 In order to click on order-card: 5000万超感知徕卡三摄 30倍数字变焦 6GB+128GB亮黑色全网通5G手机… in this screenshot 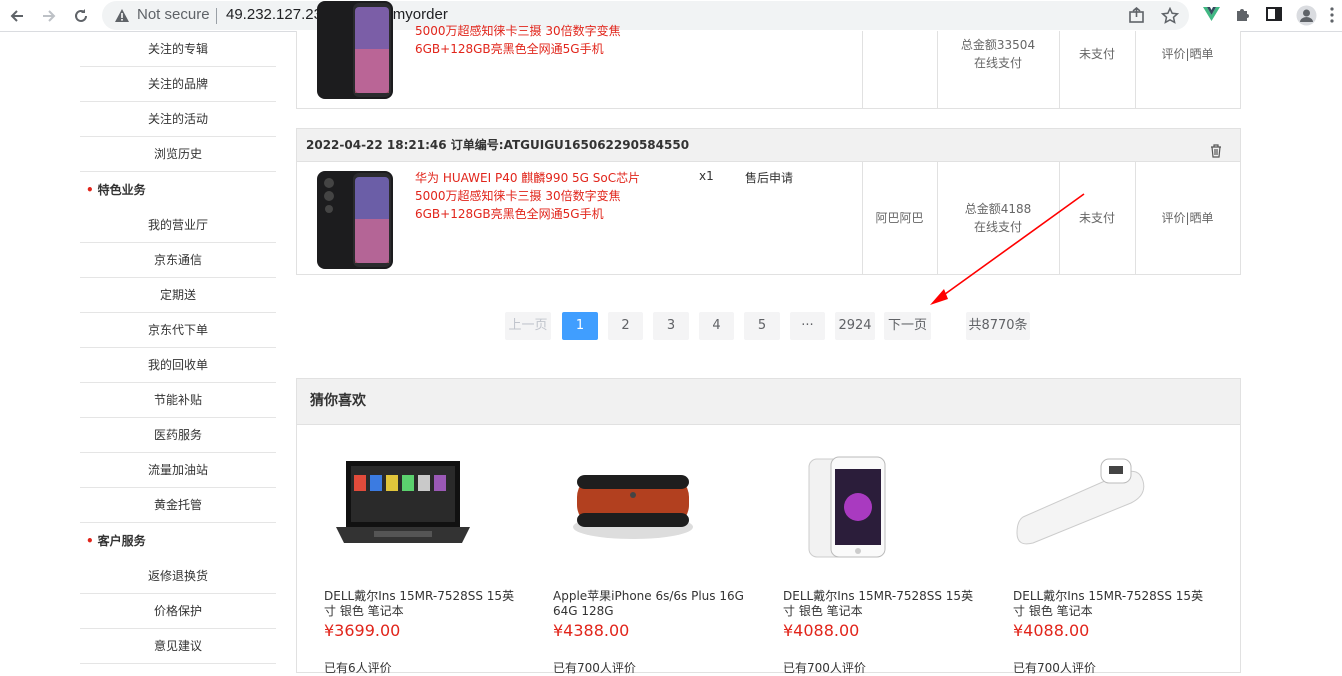, I will do `click(768, 55)`.